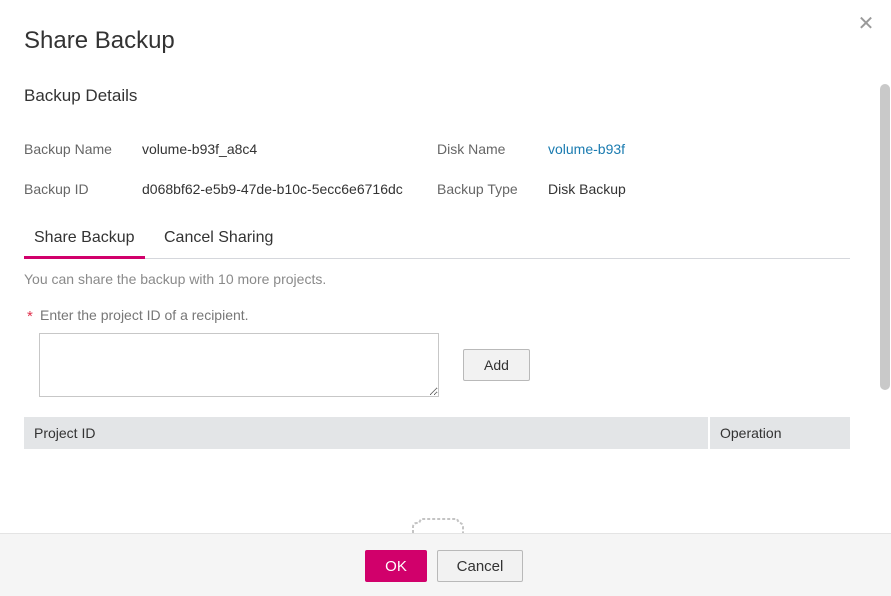 The height and width of the screenshot is (596, 891). I want to click on backup-id-label: Backup ID, so click(56, 189).